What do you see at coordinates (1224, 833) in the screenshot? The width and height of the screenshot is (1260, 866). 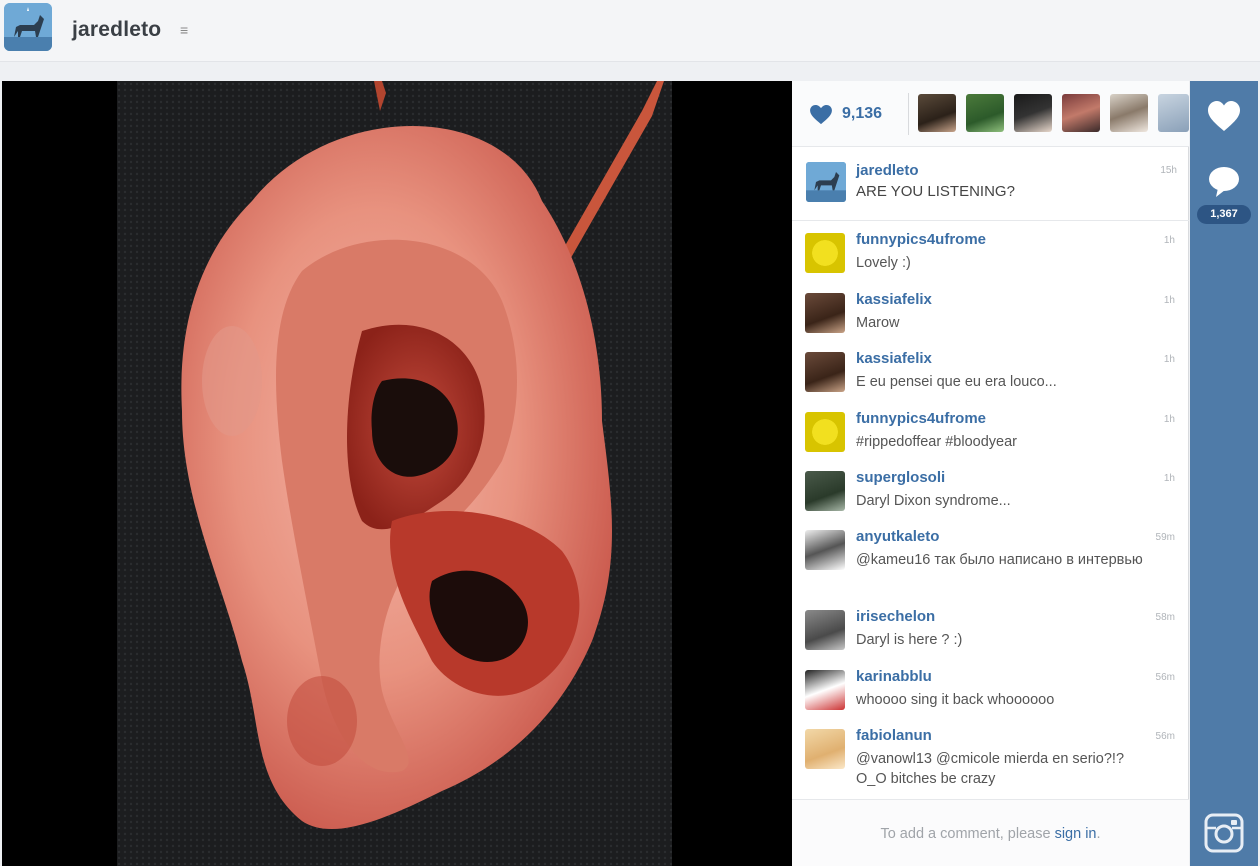 I see `instagram-logo-icon` at bounding box center [1224, 833].